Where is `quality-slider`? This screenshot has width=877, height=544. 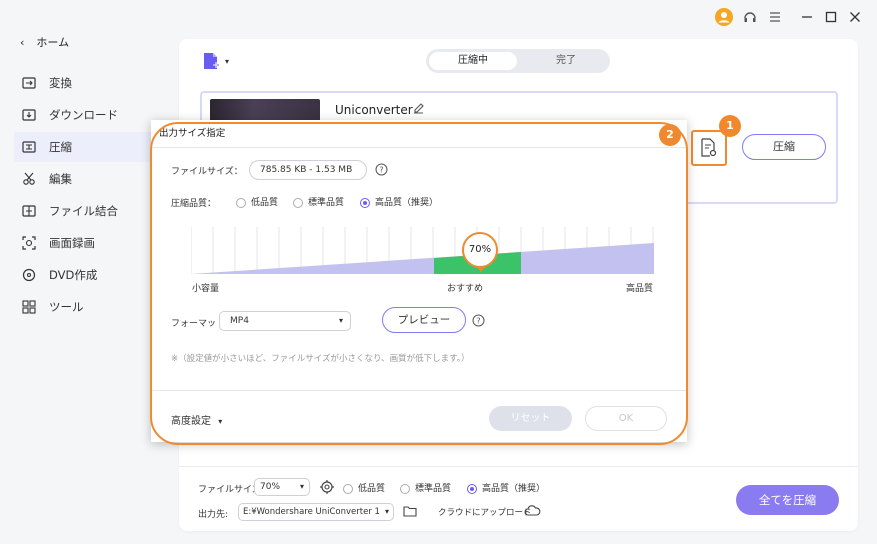 quality-slider is located at coordinates (423, 252).